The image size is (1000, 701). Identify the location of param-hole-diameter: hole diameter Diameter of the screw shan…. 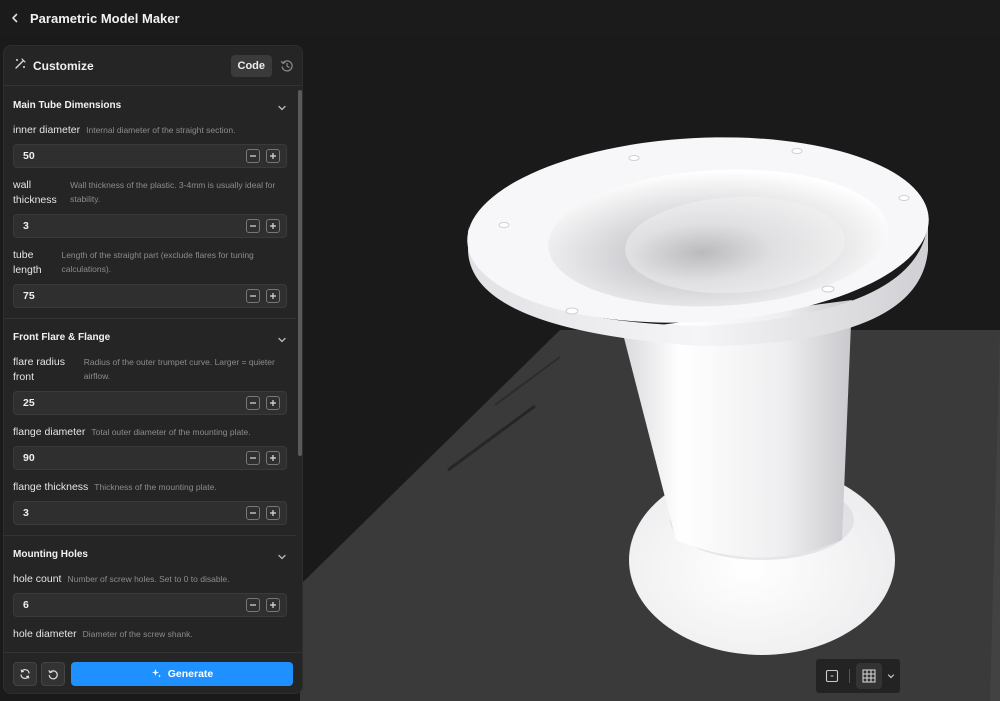
(150, 634).